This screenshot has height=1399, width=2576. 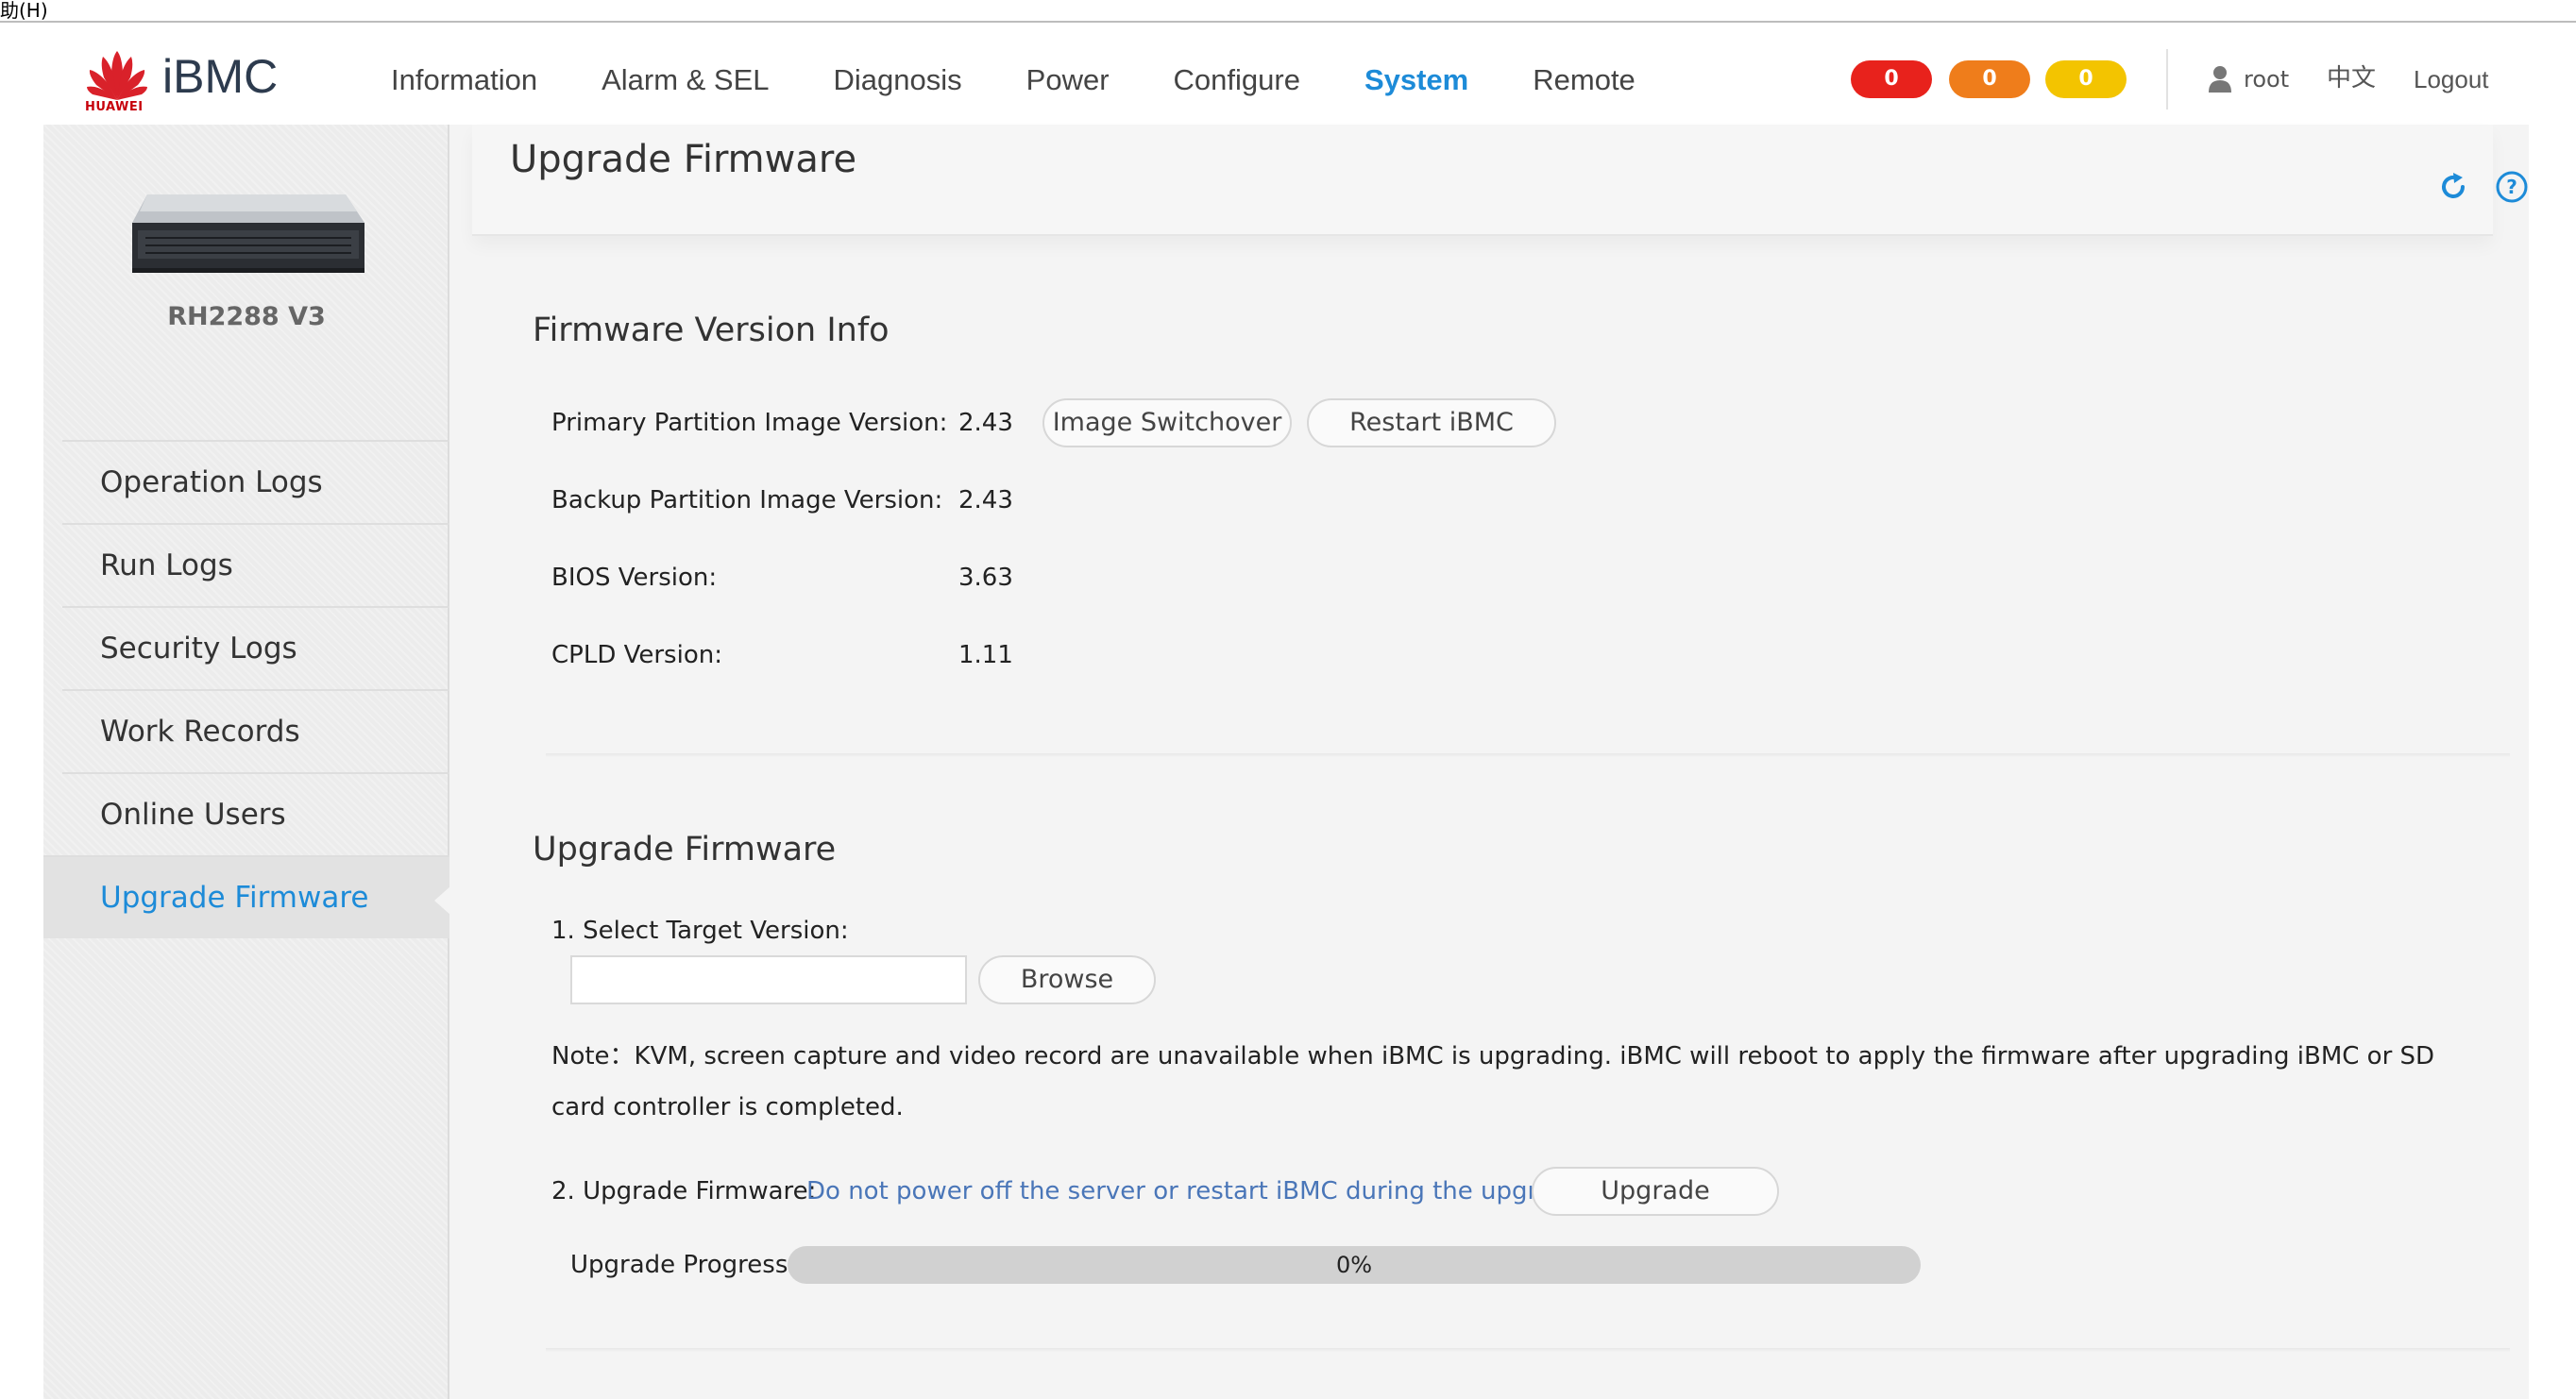 I want to click on page-title-bar: Upgrade Firmware ?, so click(x=1500, y=180).